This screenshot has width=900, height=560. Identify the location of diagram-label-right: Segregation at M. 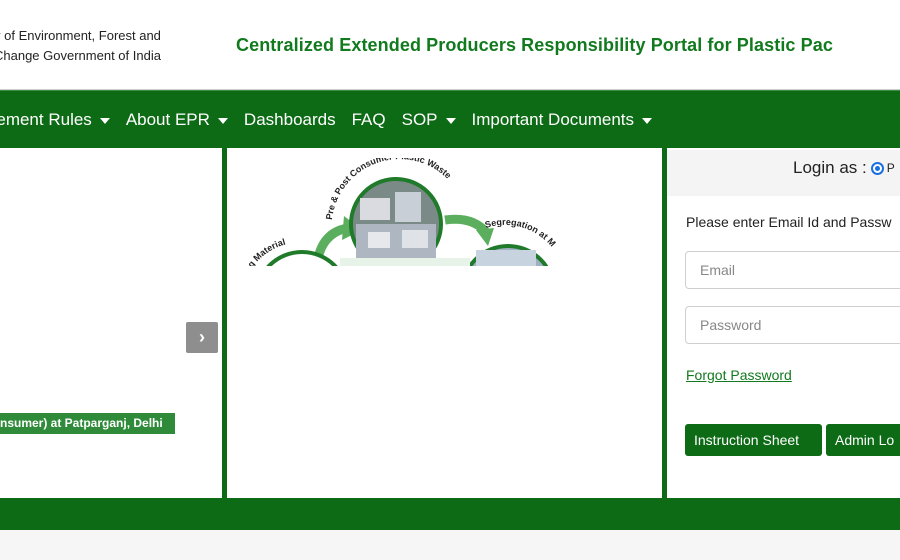
(521, 233).